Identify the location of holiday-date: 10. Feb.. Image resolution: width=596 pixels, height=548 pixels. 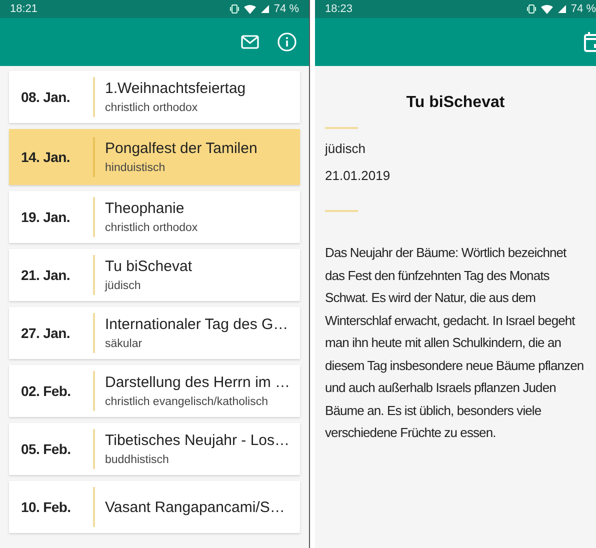
(46, 507).